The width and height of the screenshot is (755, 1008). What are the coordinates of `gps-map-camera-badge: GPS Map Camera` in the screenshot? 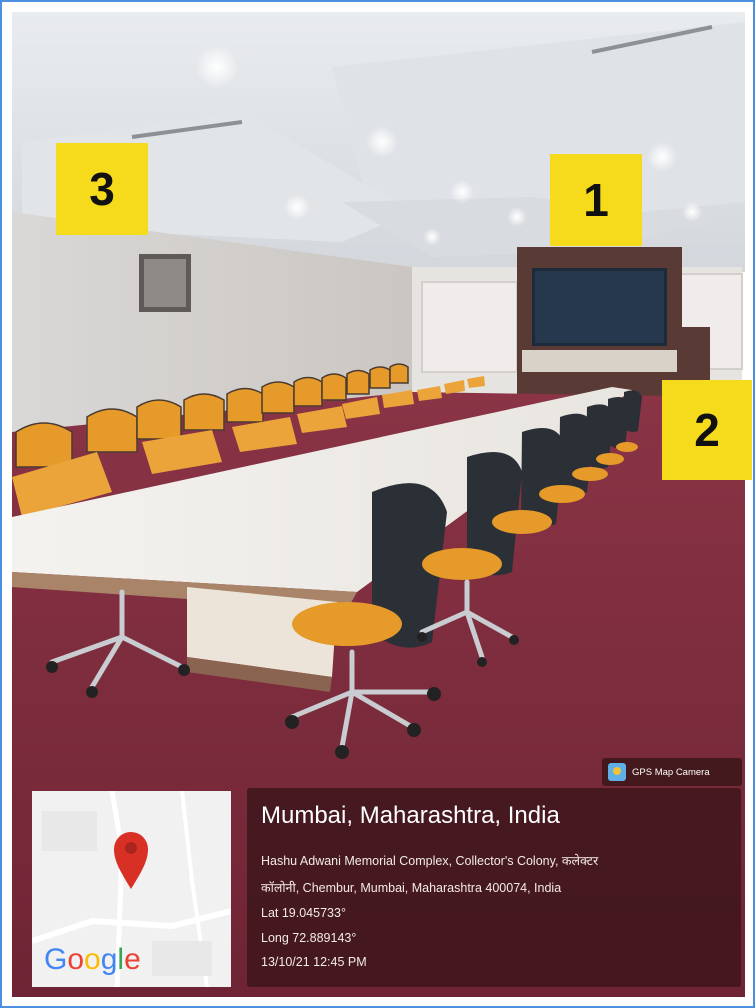 It's located at (672, 772).